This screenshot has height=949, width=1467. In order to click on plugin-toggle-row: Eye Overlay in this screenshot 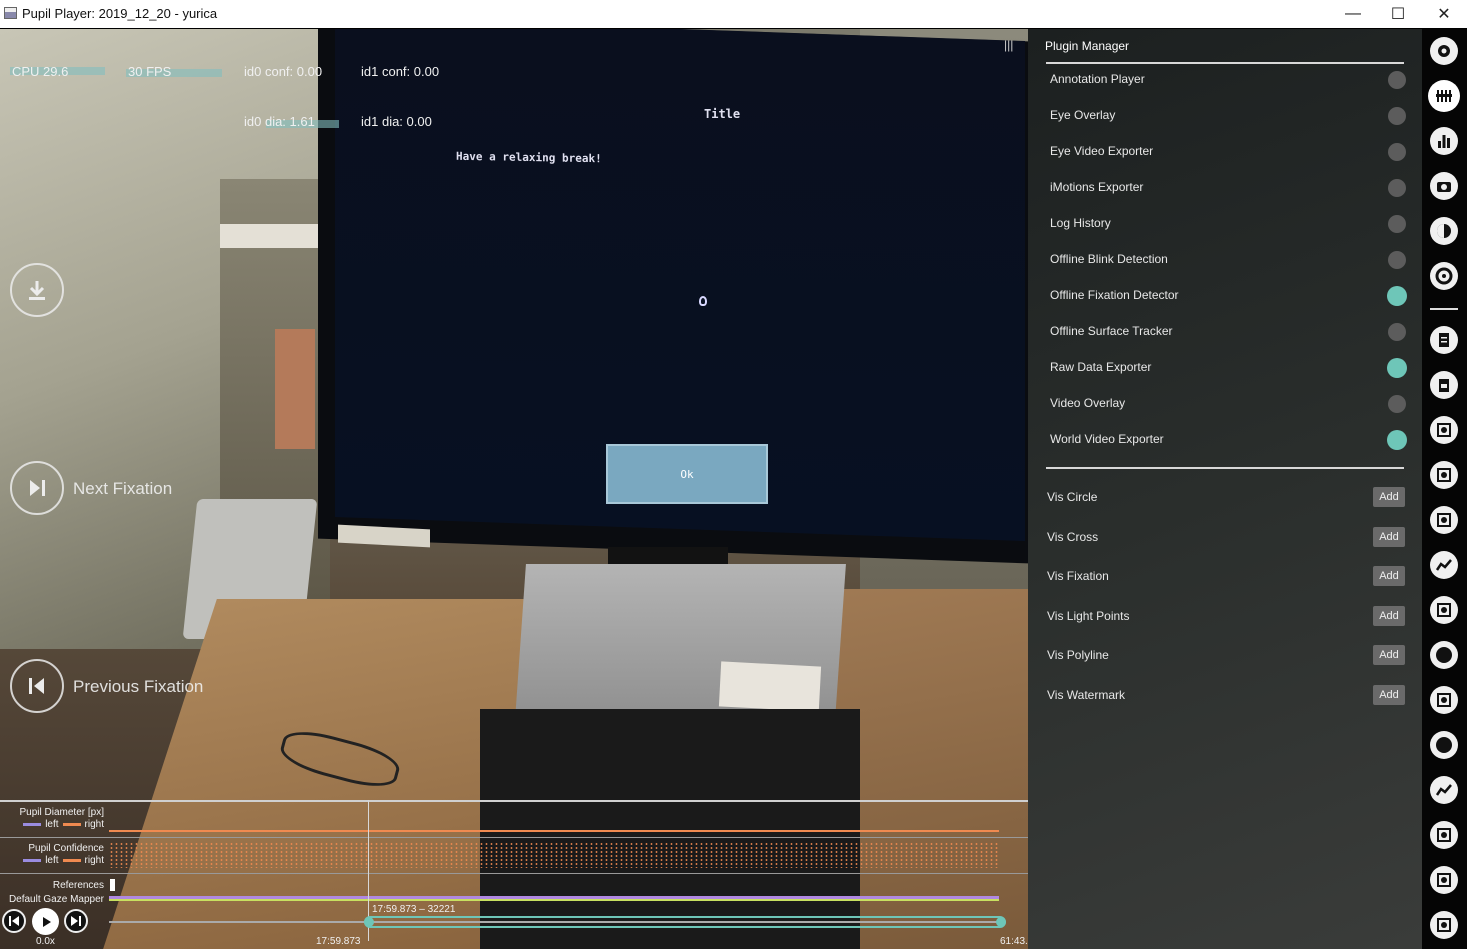, I will do `click(1228, 116)`.